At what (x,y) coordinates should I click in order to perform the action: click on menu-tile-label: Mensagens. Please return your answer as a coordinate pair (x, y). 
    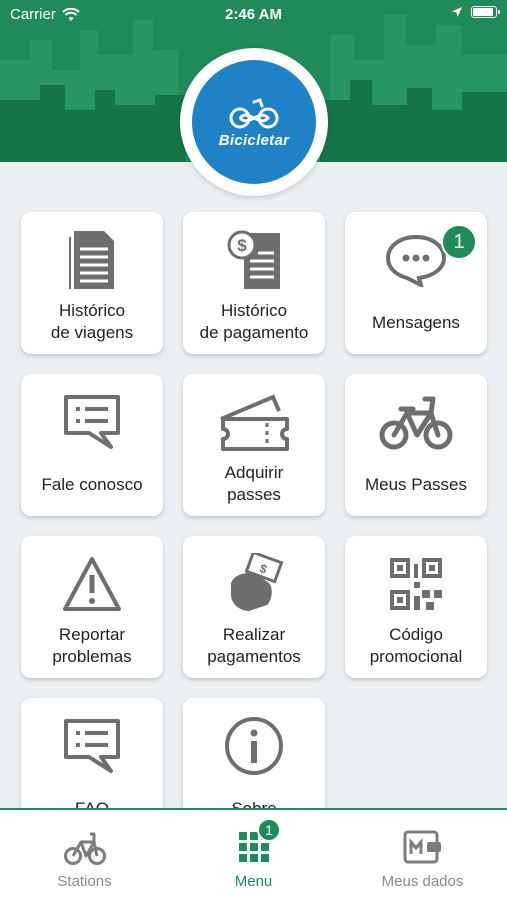
    Looking at the image, I should click on (416, 322).